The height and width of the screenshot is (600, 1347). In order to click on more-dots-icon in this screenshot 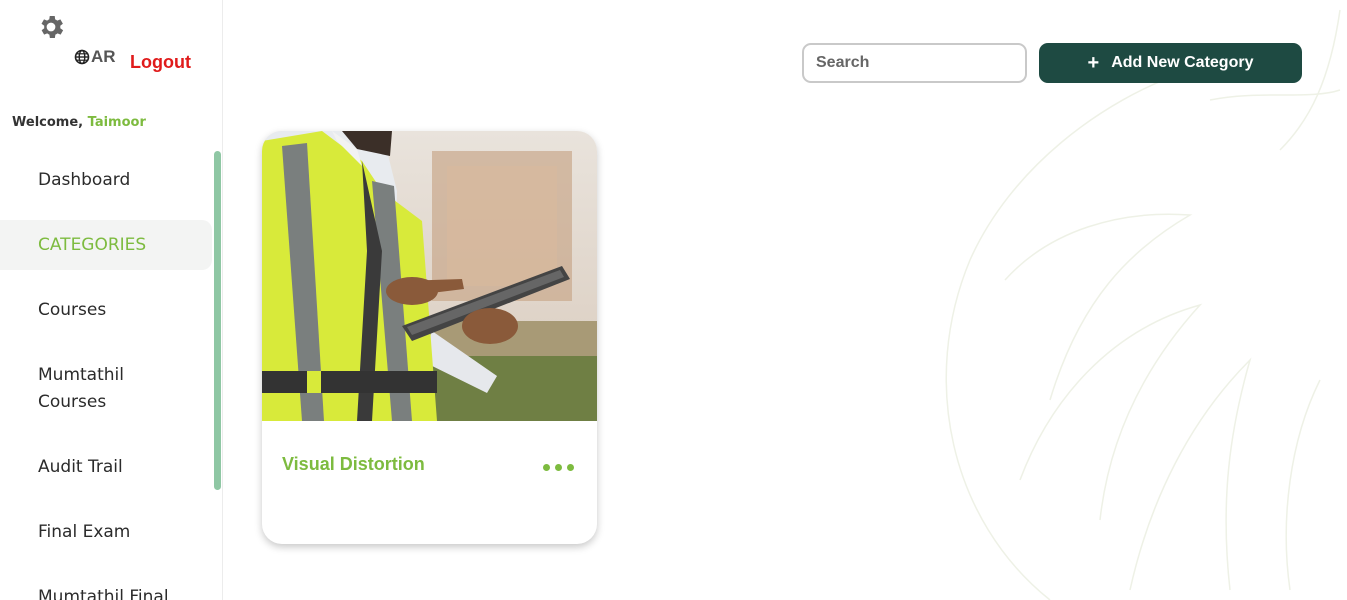, I will do `click(558, 467)`.